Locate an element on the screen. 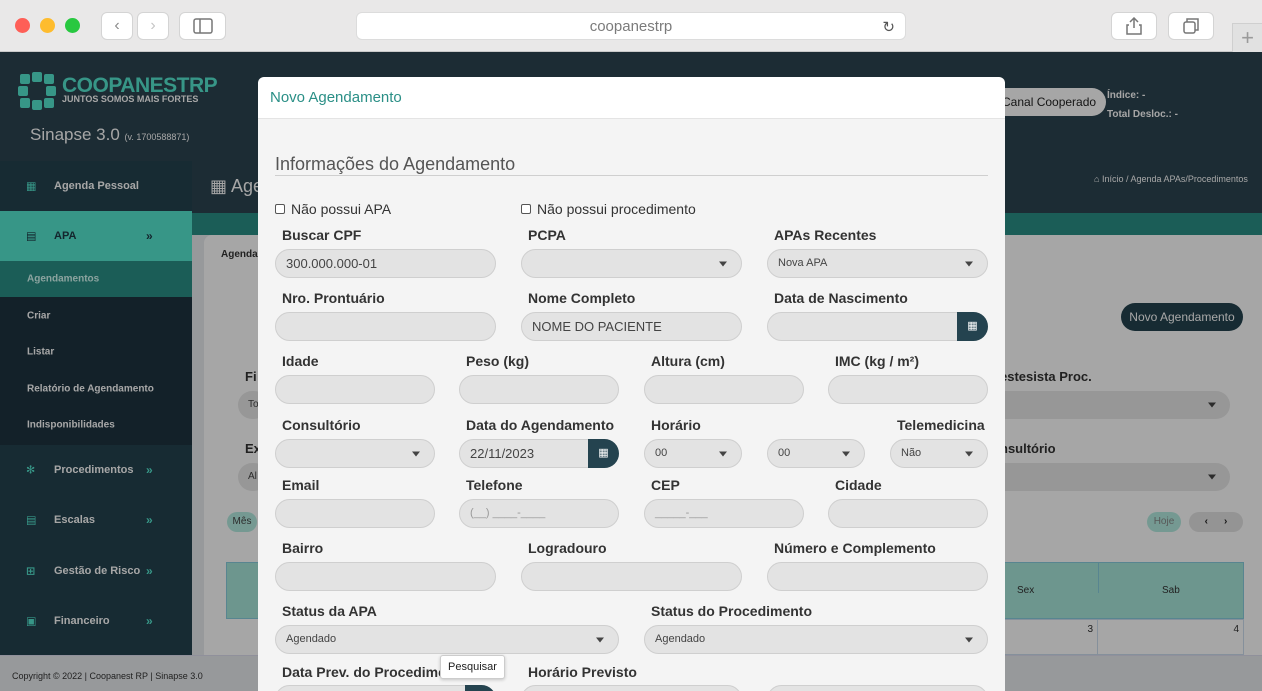 The image size is (1262, 691). sidebar-toggle-button is located at coordinates (202, 26).